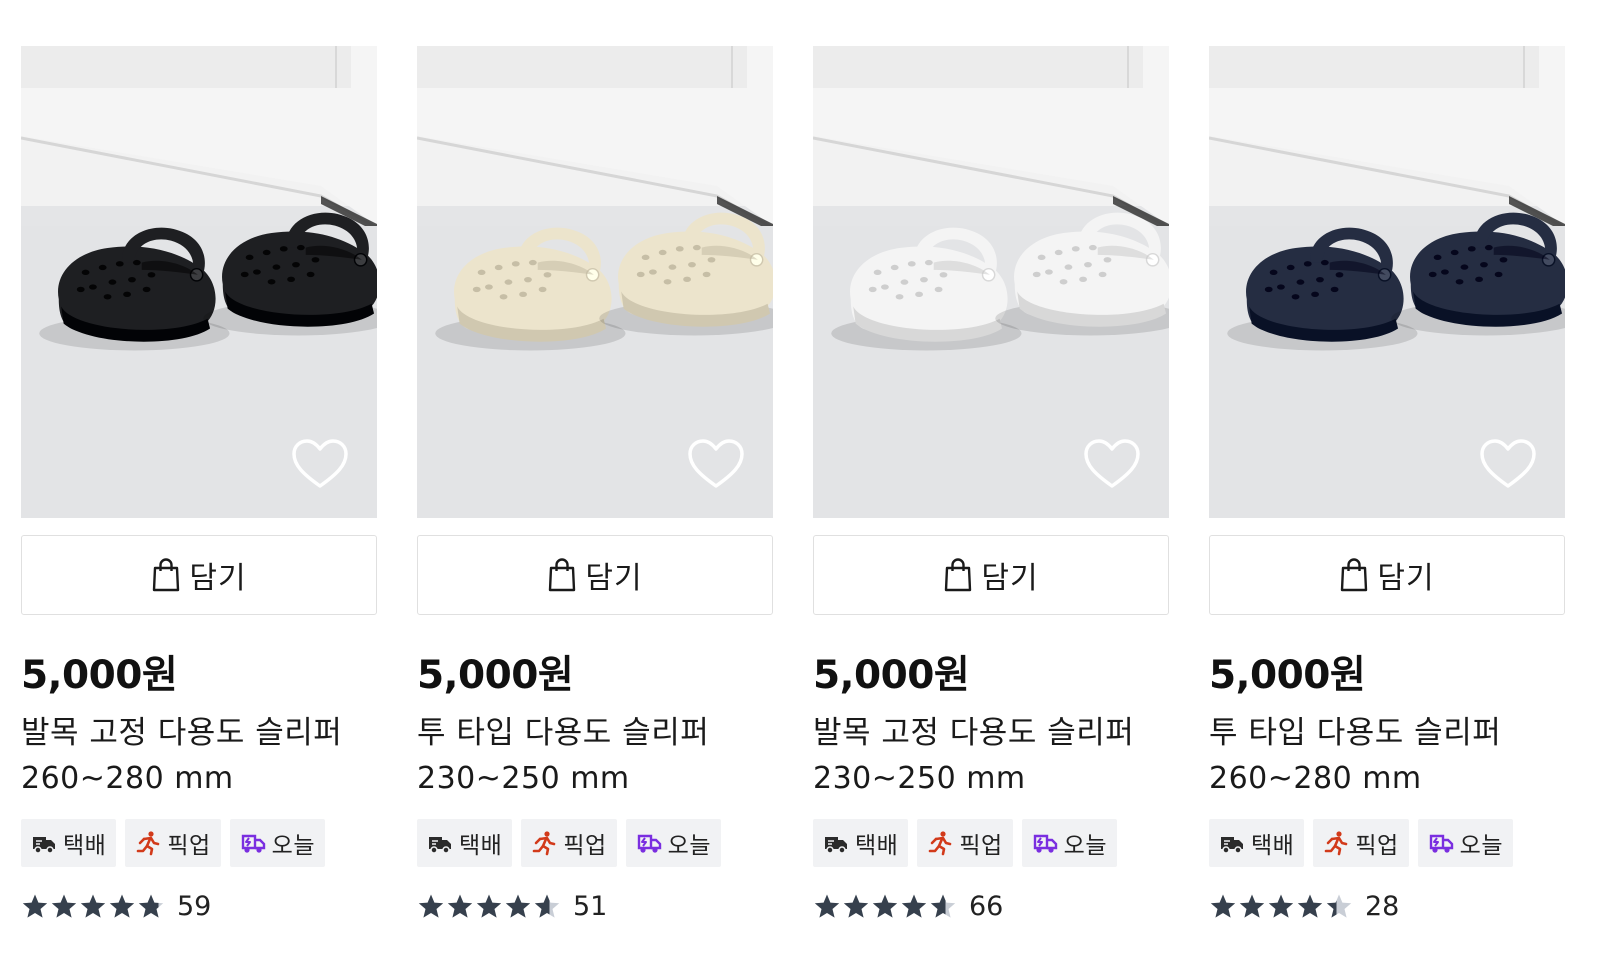 The height and width of the screenshot is (964, 1620). Describe the element at coordinates (1382, 906) in the screenshot. I see `review-count: 28` at that location.